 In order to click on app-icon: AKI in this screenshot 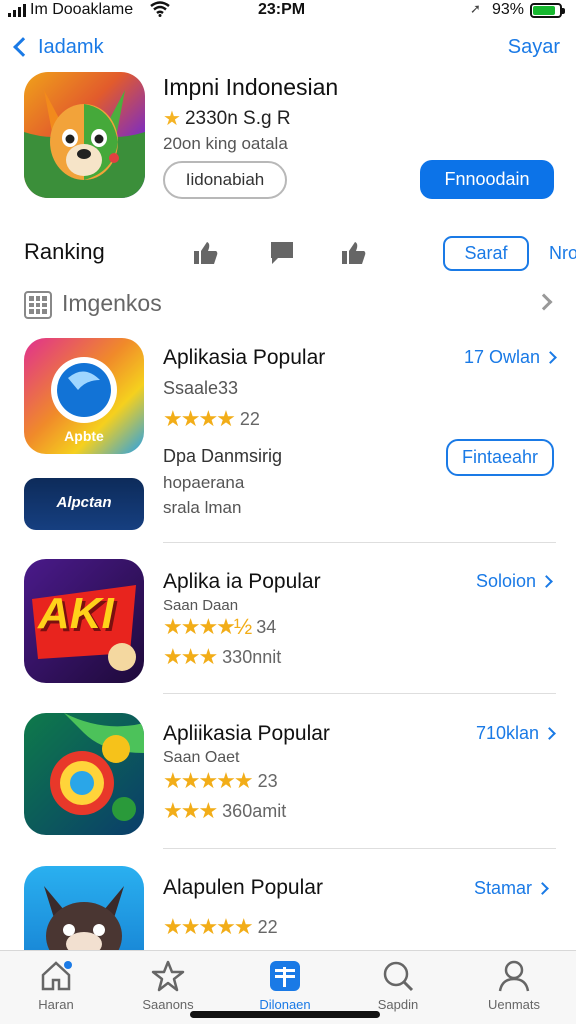, I will do `click(84, 621)`.